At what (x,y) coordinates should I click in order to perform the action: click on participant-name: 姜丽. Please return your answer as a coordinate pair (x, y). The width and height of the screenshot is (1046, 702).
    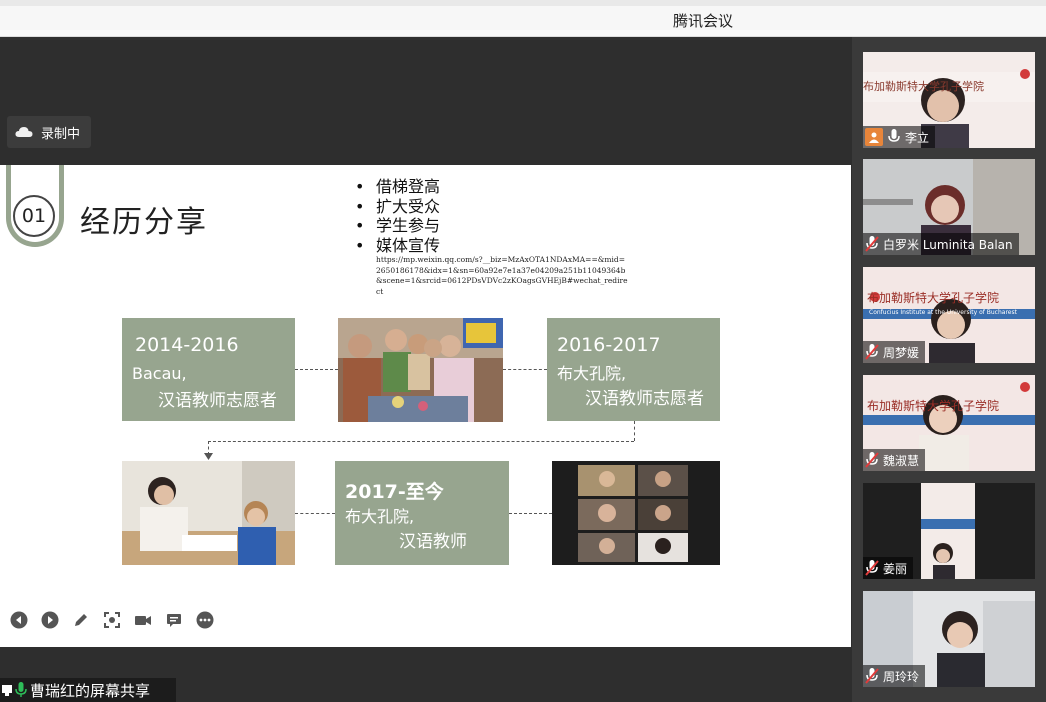
    Looking at the image, I should click on (895, 568).